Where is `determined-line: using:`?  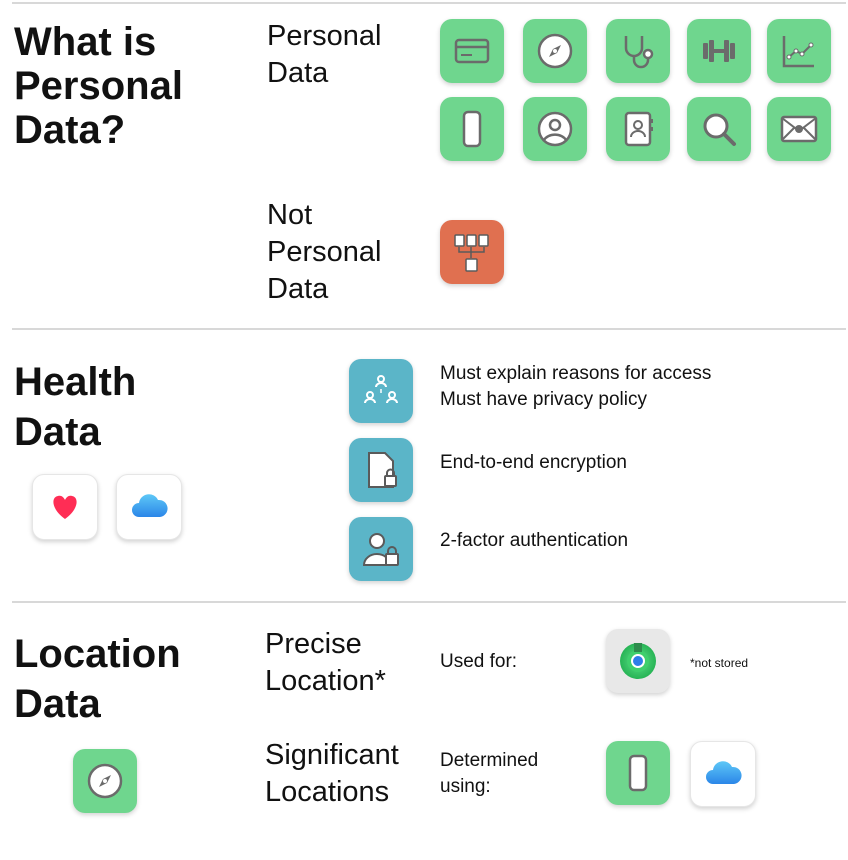
determined-line: using: is located at coordinates (465, 786).